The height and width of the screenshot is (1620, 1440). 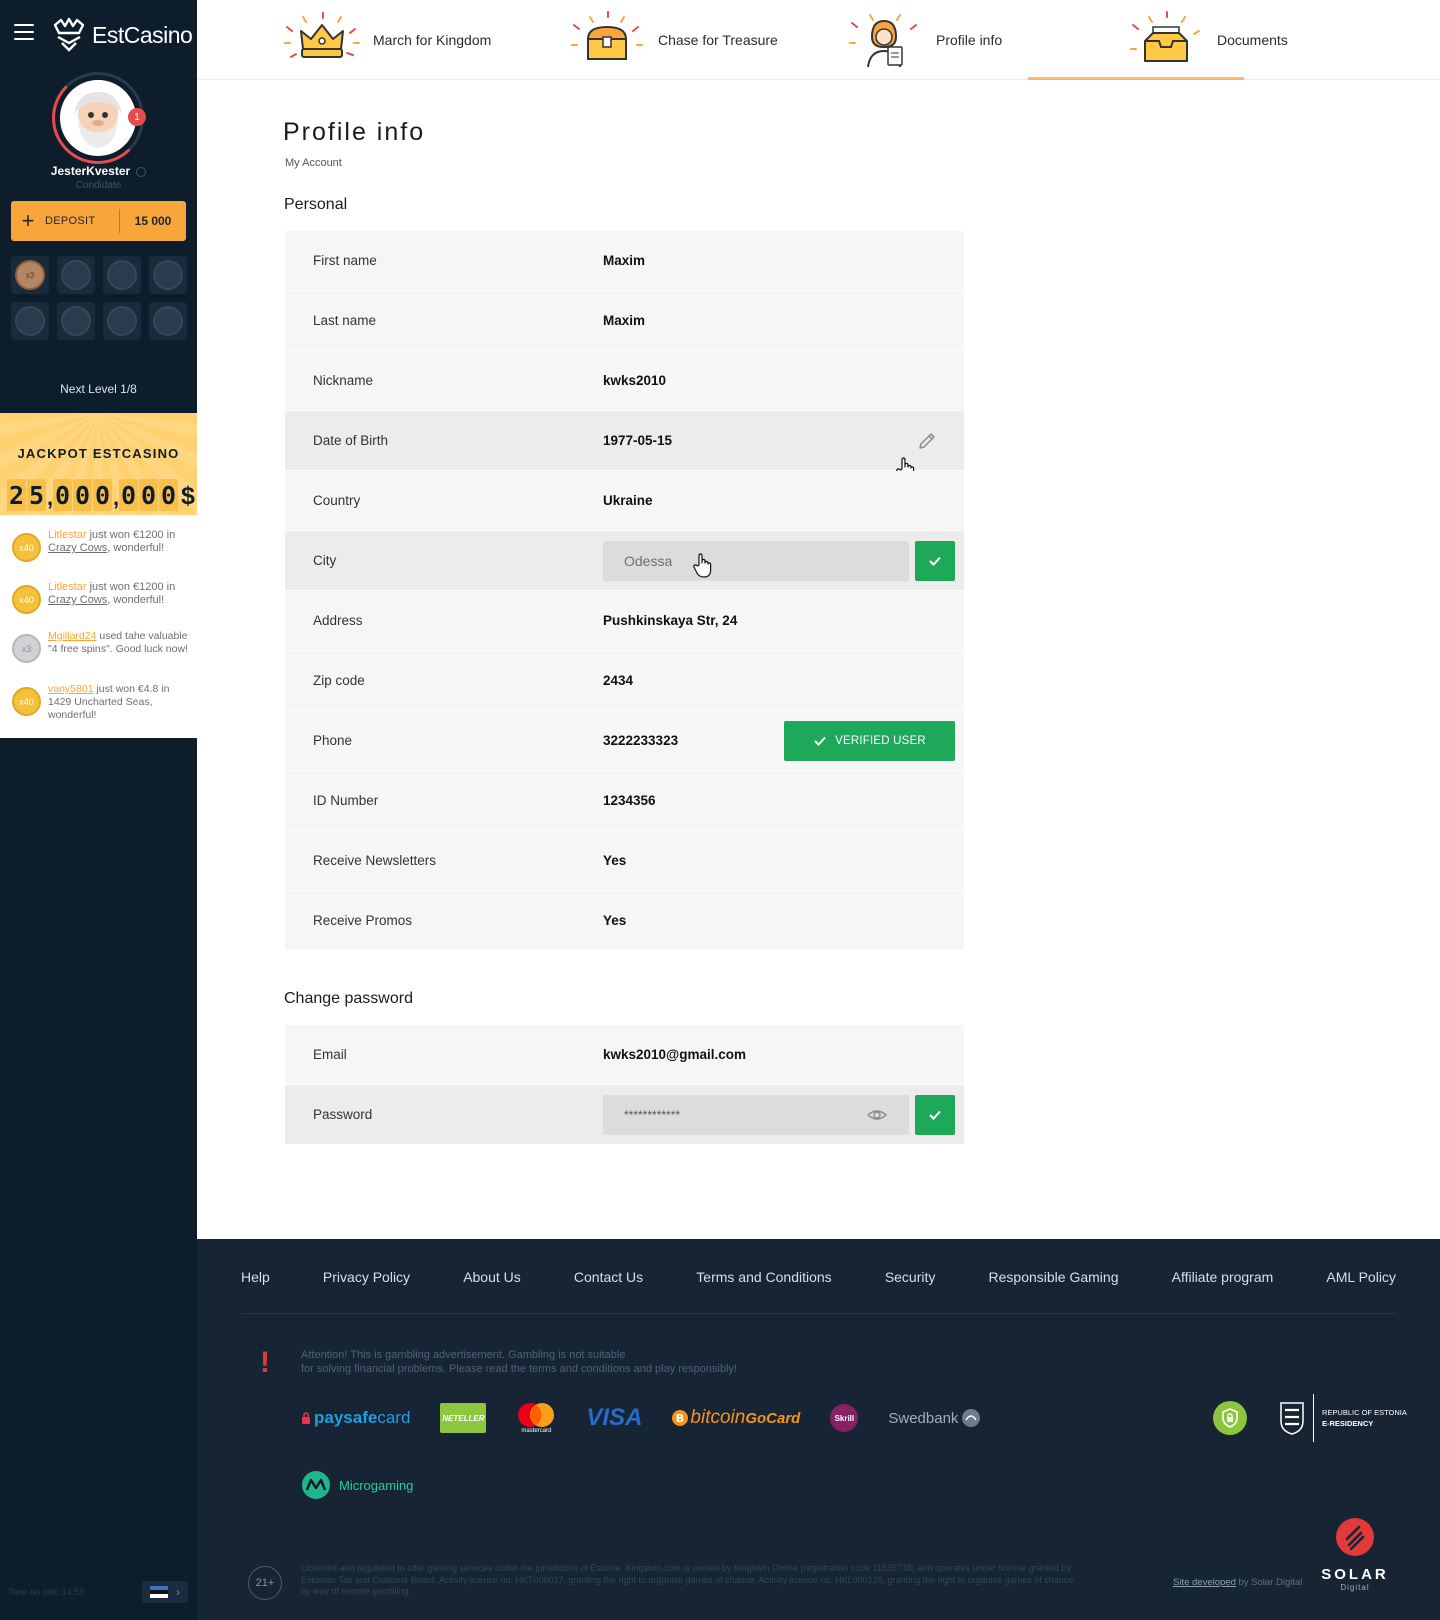 I want to click on age-restriction-badge: 21+, so click(x=265, y=1583).